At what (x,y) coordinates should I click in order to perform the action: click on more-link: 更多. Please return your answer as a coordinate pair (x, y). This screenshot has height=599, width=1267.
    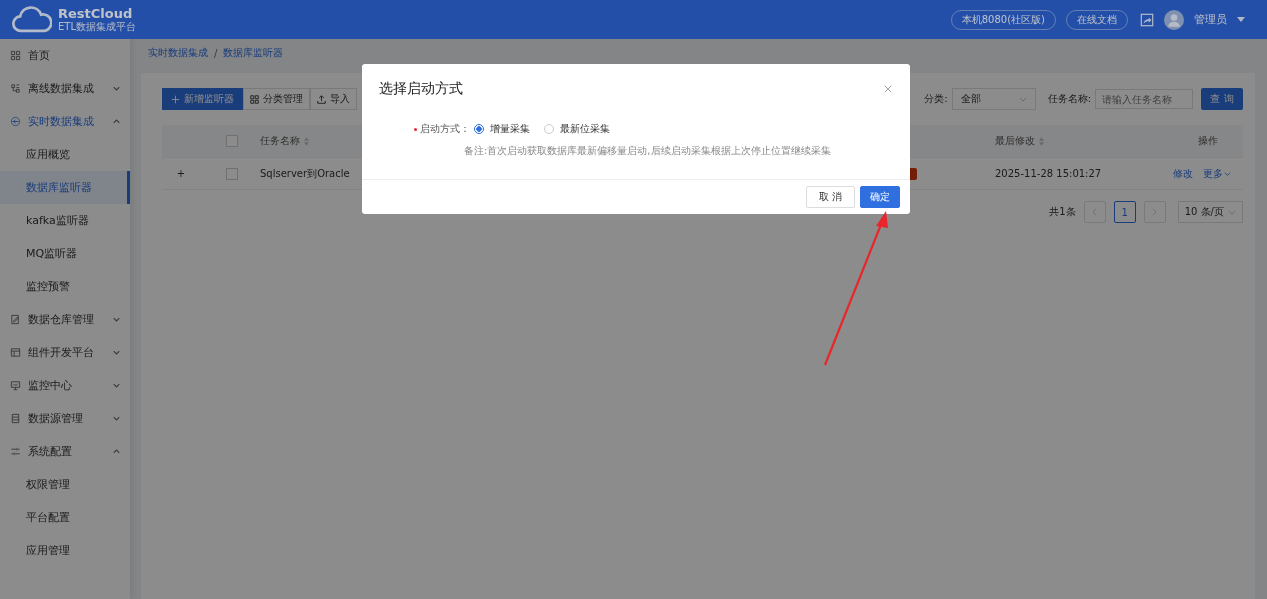
    Looking at the image, I should click on (1217, 173).